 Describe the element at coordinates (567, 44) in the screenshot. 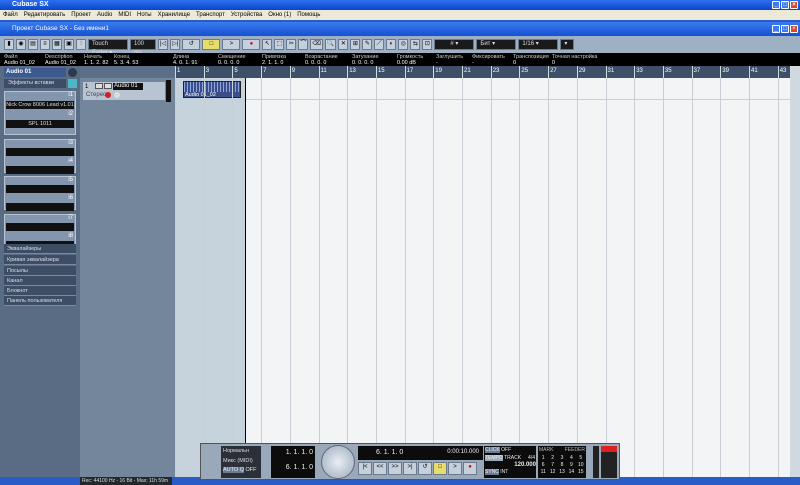

I see `color-select: ▾` at that location.